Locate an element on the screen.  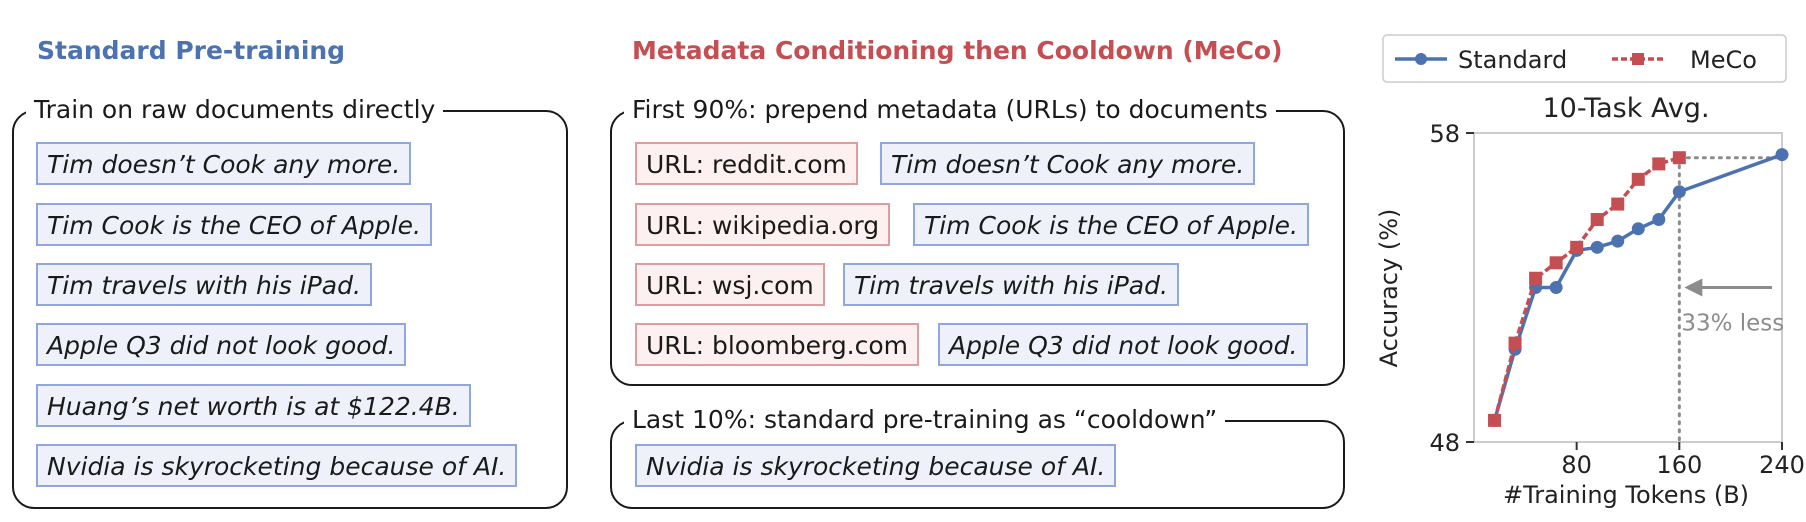
legend: Standard MeCo is located at coordinates (1584, 58).